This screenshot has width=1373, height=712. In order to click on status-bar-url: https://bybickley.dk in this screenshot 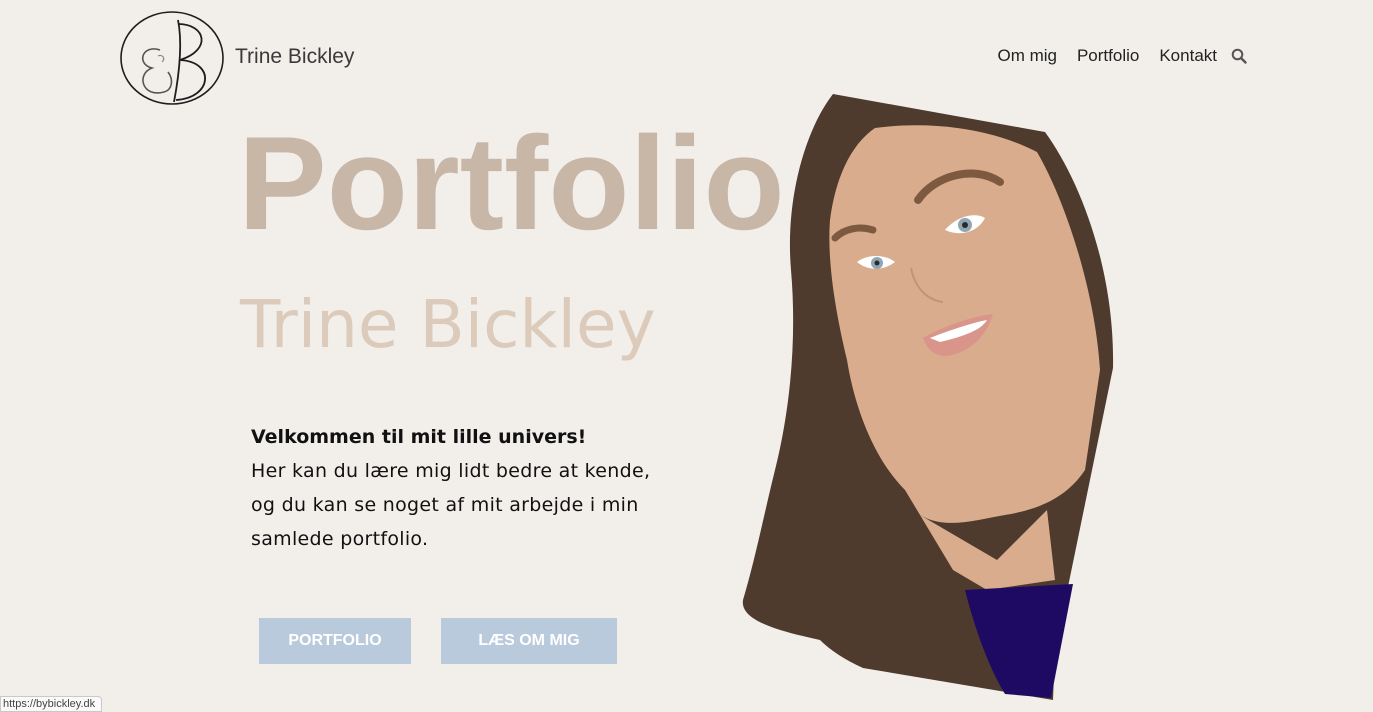, I will do `click(51, 704)`.